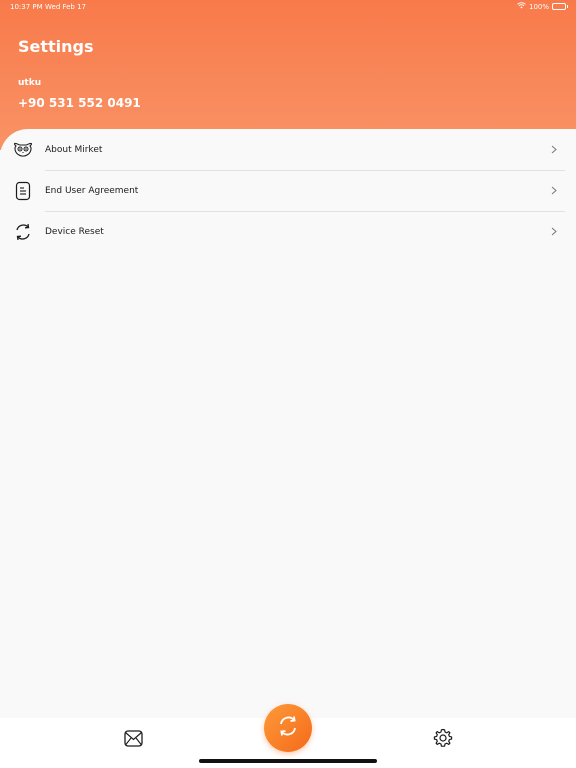 Image resolution: width=576 pixels, height=768 pixels. Describe the element at coordinates (288, 761) in the screenshot. I see `home-indicator` at that location.